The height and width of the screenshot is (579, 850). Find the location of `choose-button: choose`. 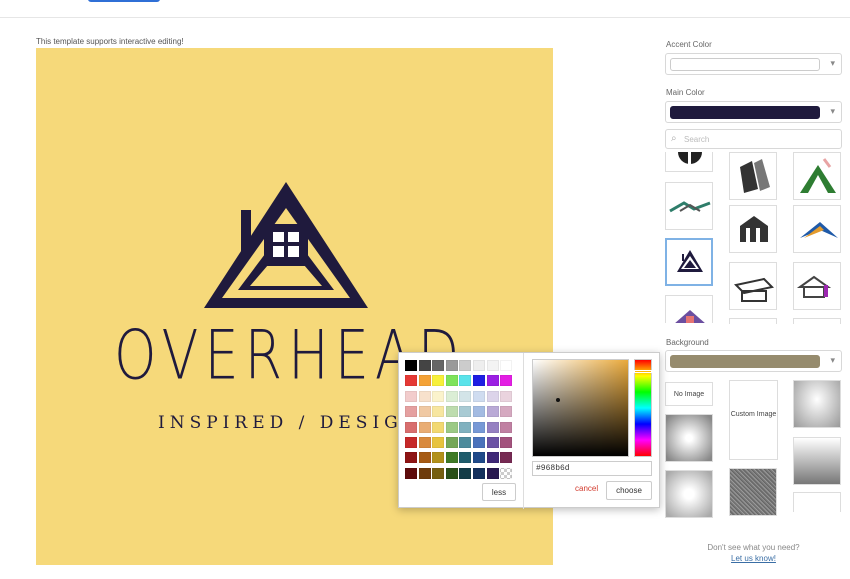

choose-button: choose is located at coordinates (629, 490).